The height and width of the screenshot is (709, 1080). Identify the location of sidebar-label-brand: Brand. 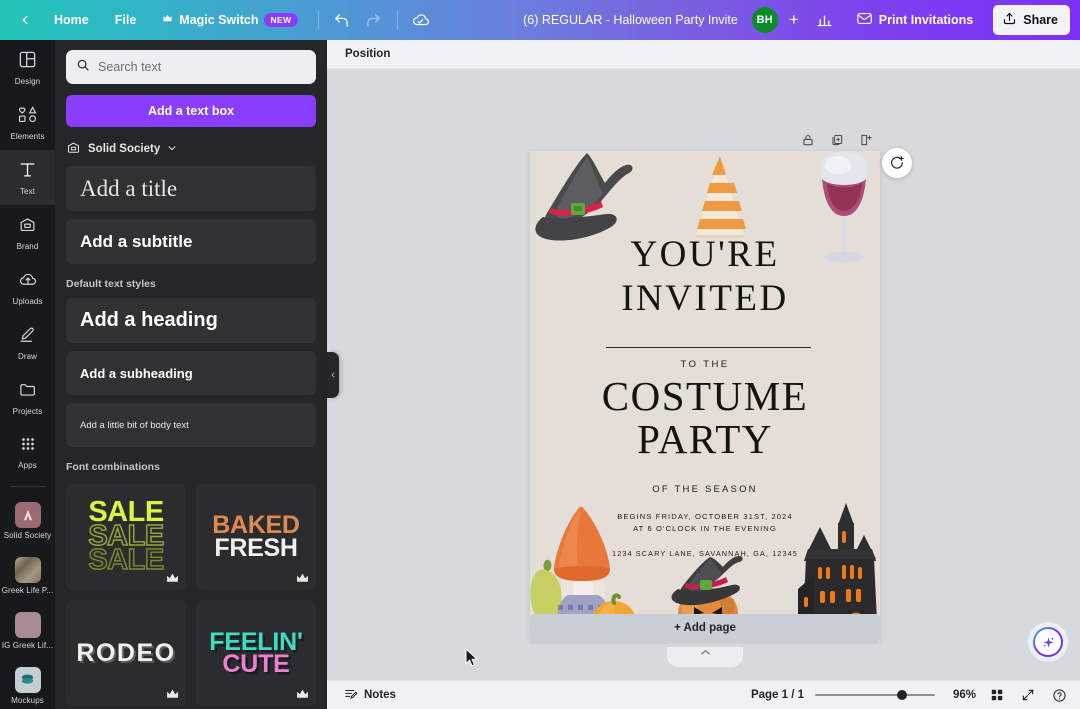
(27, 246).